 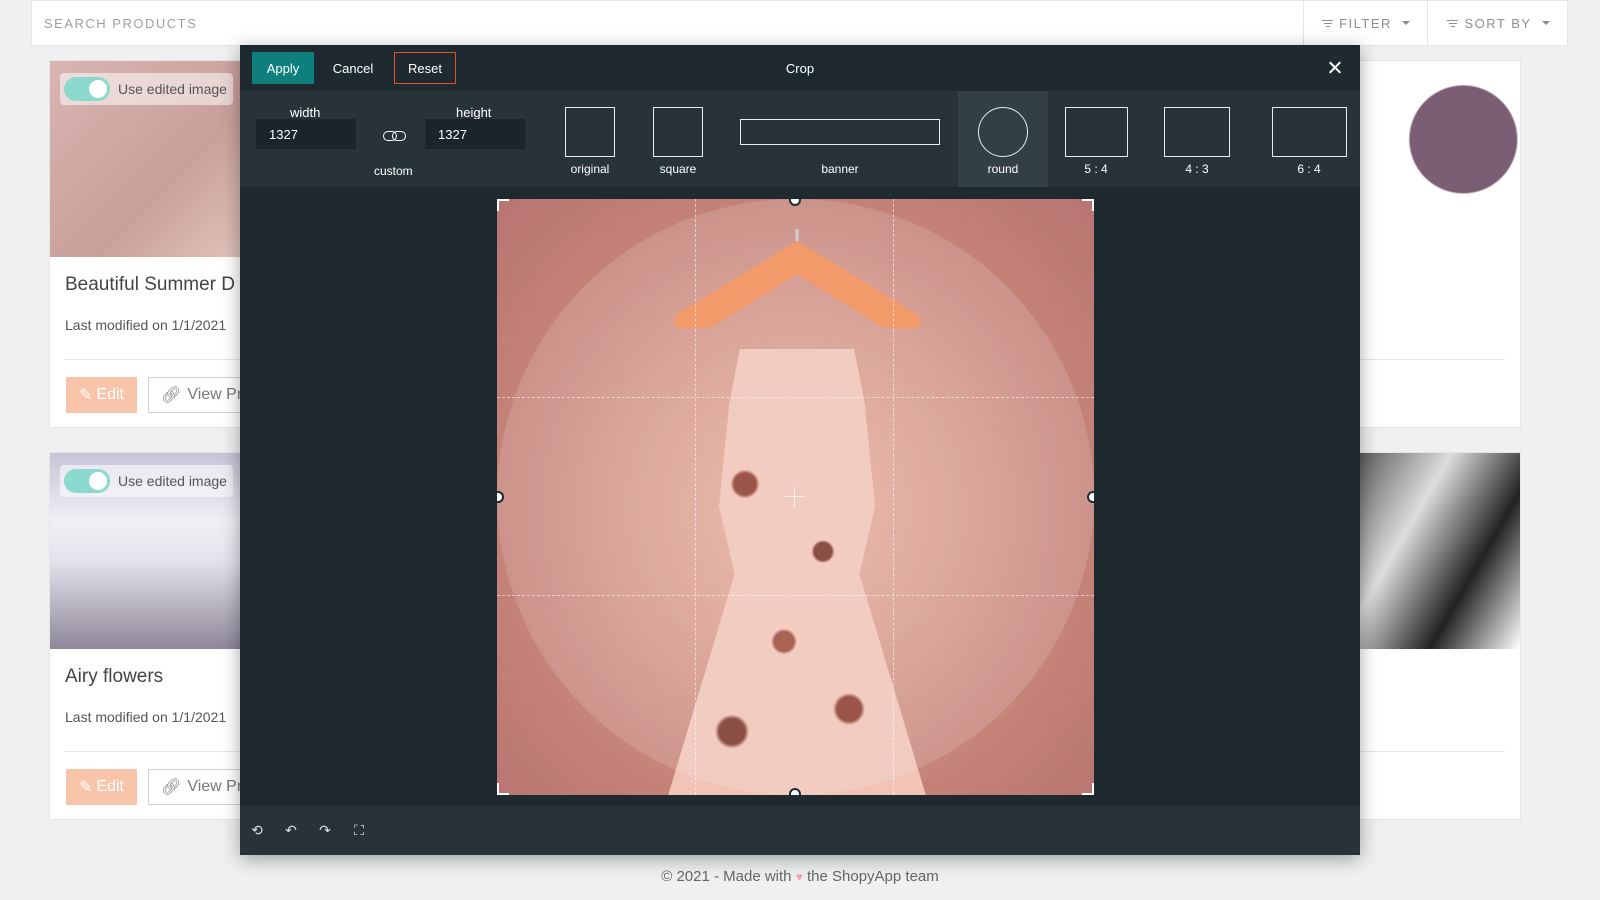 I want to click on modal-footer-toolbar: ⟲ ↶ ↷ ⛶, so click(x=800, y=830).